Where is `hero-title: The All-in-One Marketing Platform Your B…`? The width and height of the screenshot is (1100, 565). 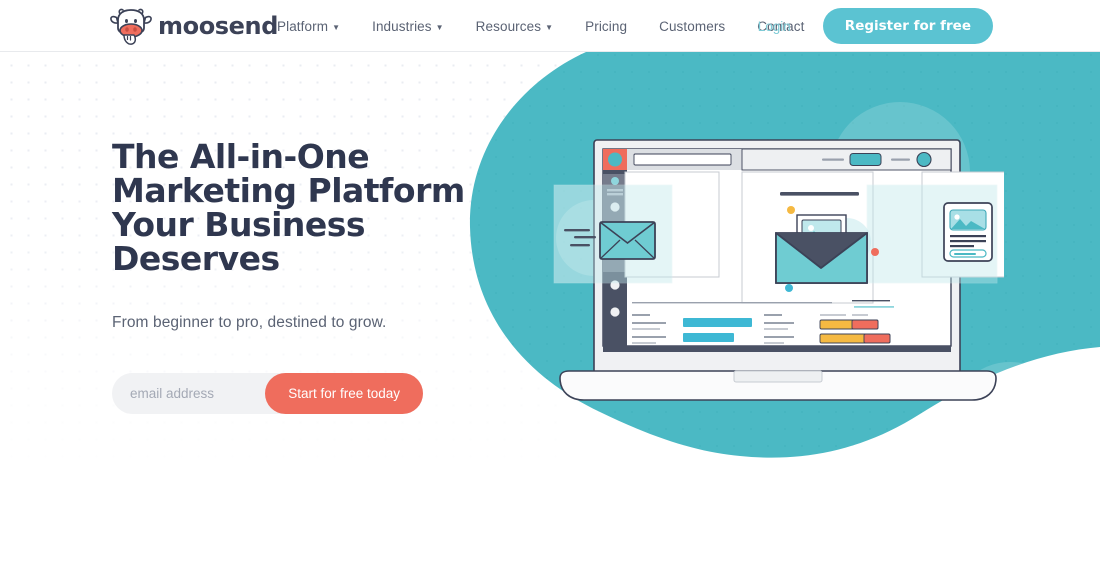 hero-title: The All-in-One Marketing Platform Your B… is located at coordinates (288, 207).